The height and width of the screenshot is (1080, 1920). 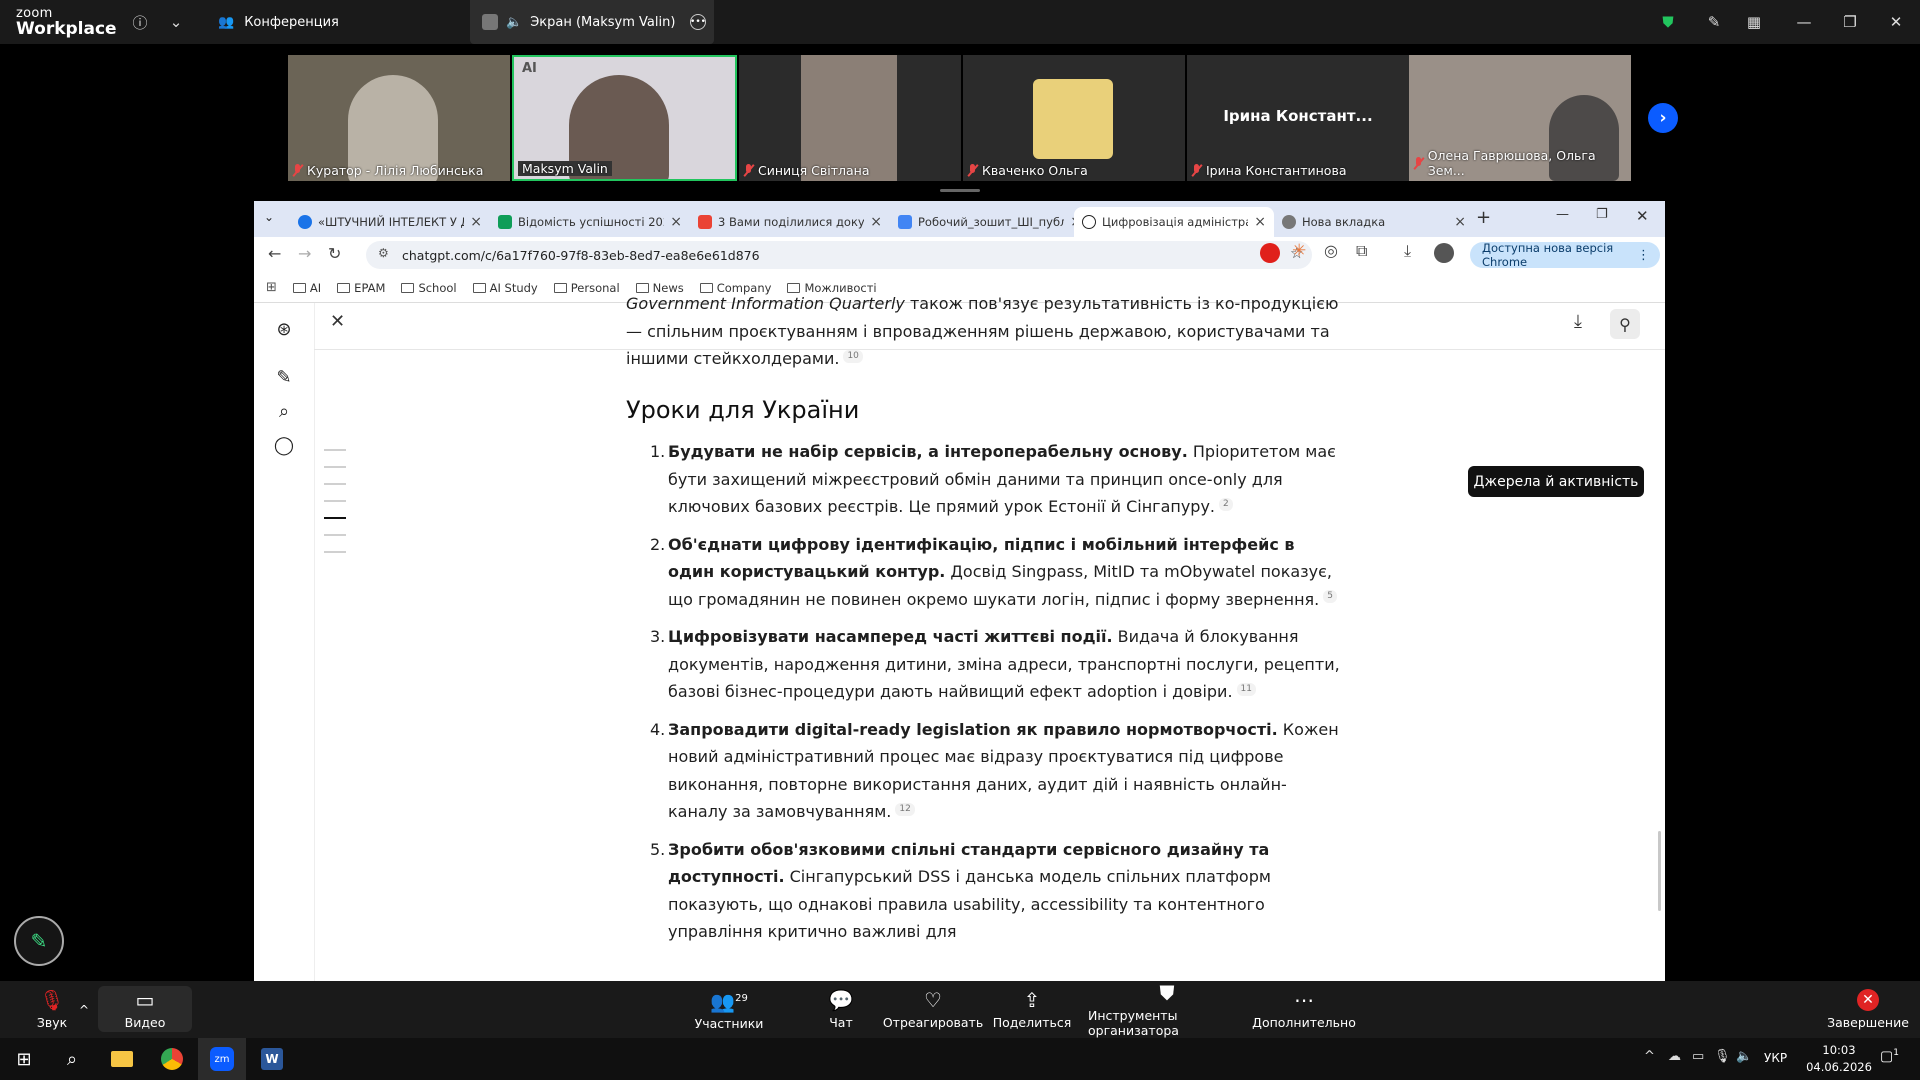 I want to click on browser-tab: Нова вкладка ×, so click(x=1374, y=222).